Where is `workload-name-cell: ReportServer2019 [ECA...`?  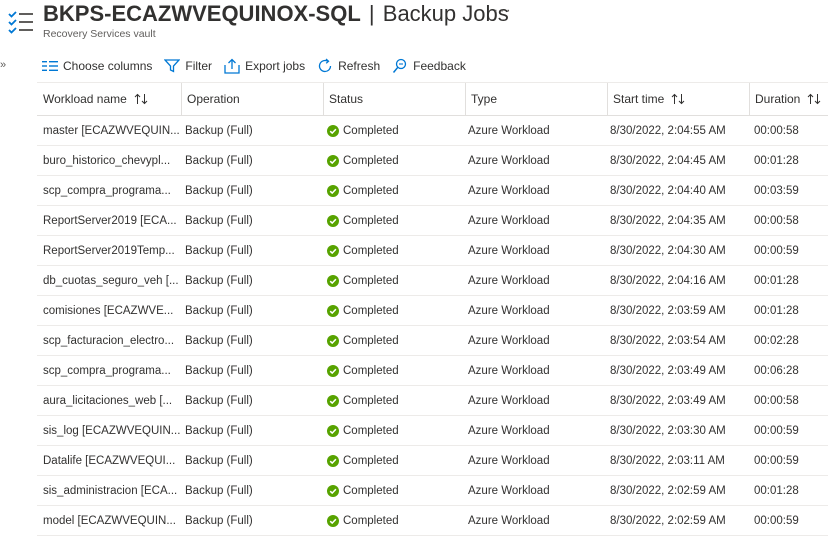
workload-name-cell: ReportServer2019 [ECA... is located at coordinates (112, 220).